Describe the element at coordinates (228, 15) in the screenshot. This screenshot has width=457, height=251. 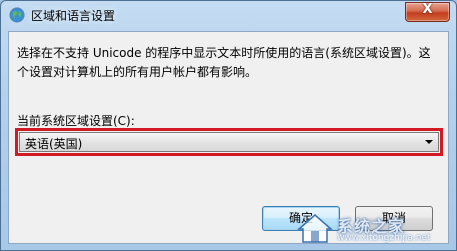
I see `title-bar: 区域和语言设置 X` at that location.